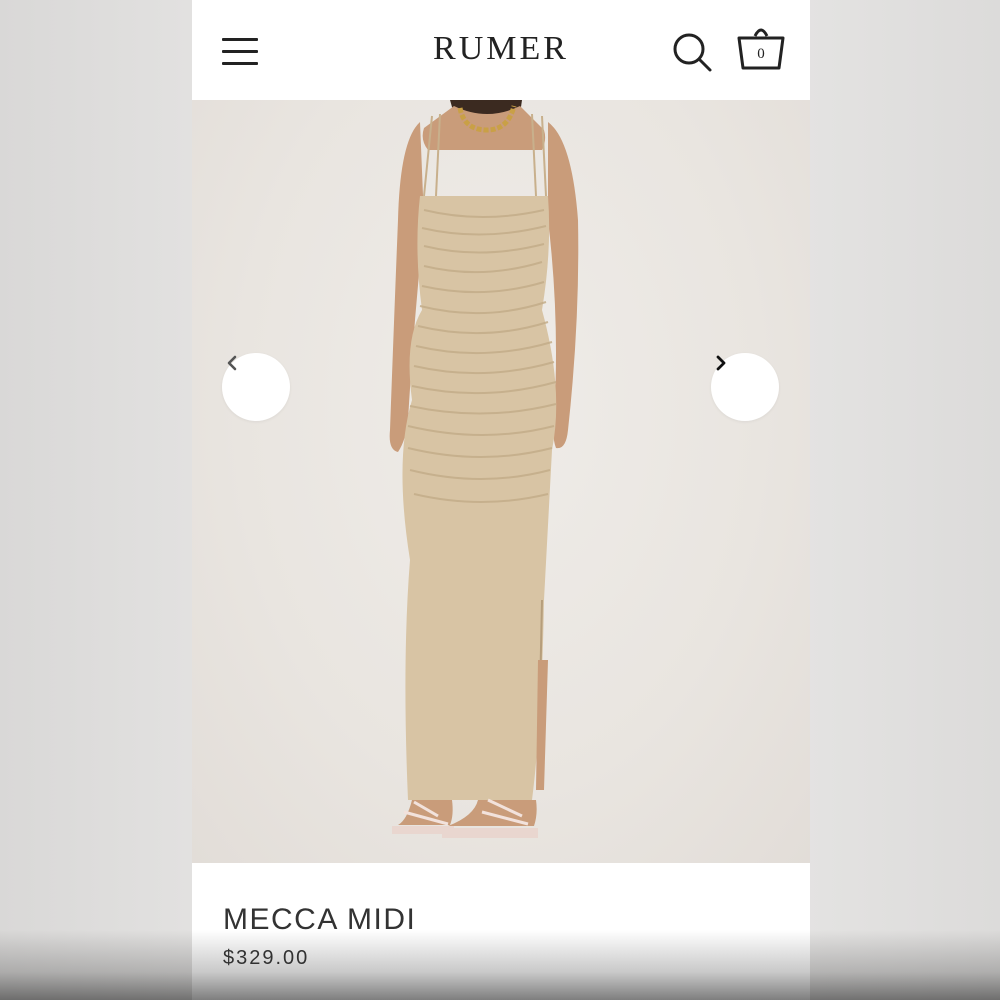 This screenshot has height=1000, width=1000. What do you see at coordinates (692, 52) in the screenshot?
I see `search-icon` at bounding box center [692, 52].